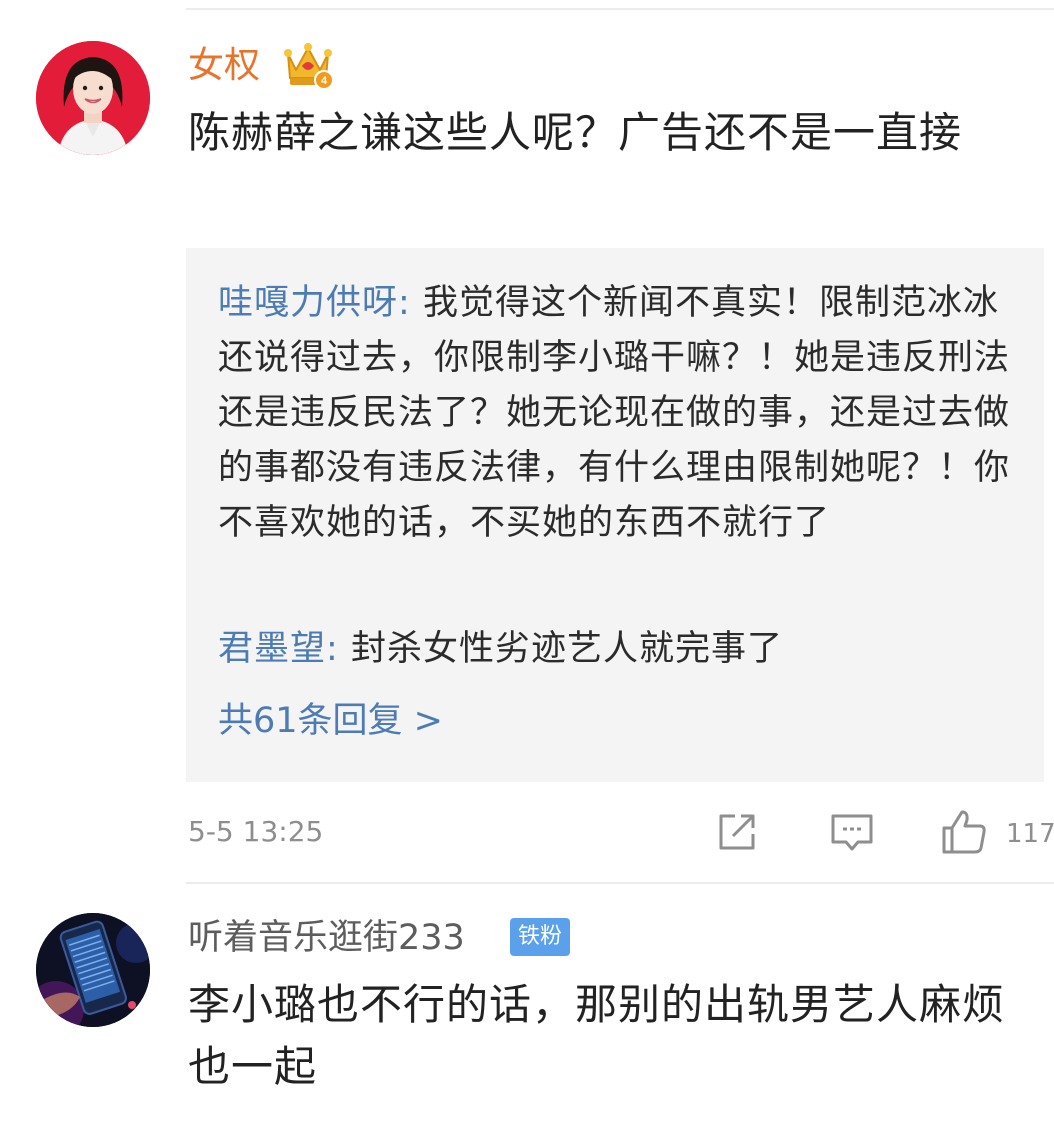 Image resolution: width=1054 pixels, height=1130 pixels. What do you see at coordinates (566, 649) in the screenshot?
I see `reply-text: 封杀女性劣迹艺人就完事了` at bounding box center [566, 649].